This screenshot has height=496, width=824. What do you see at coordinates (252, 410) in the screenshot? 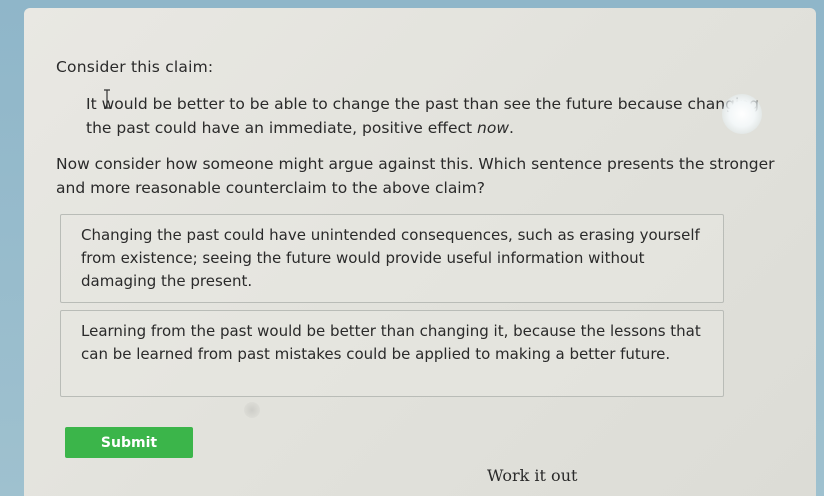
I see `screen-smudge` at bounding box center [252, 410].